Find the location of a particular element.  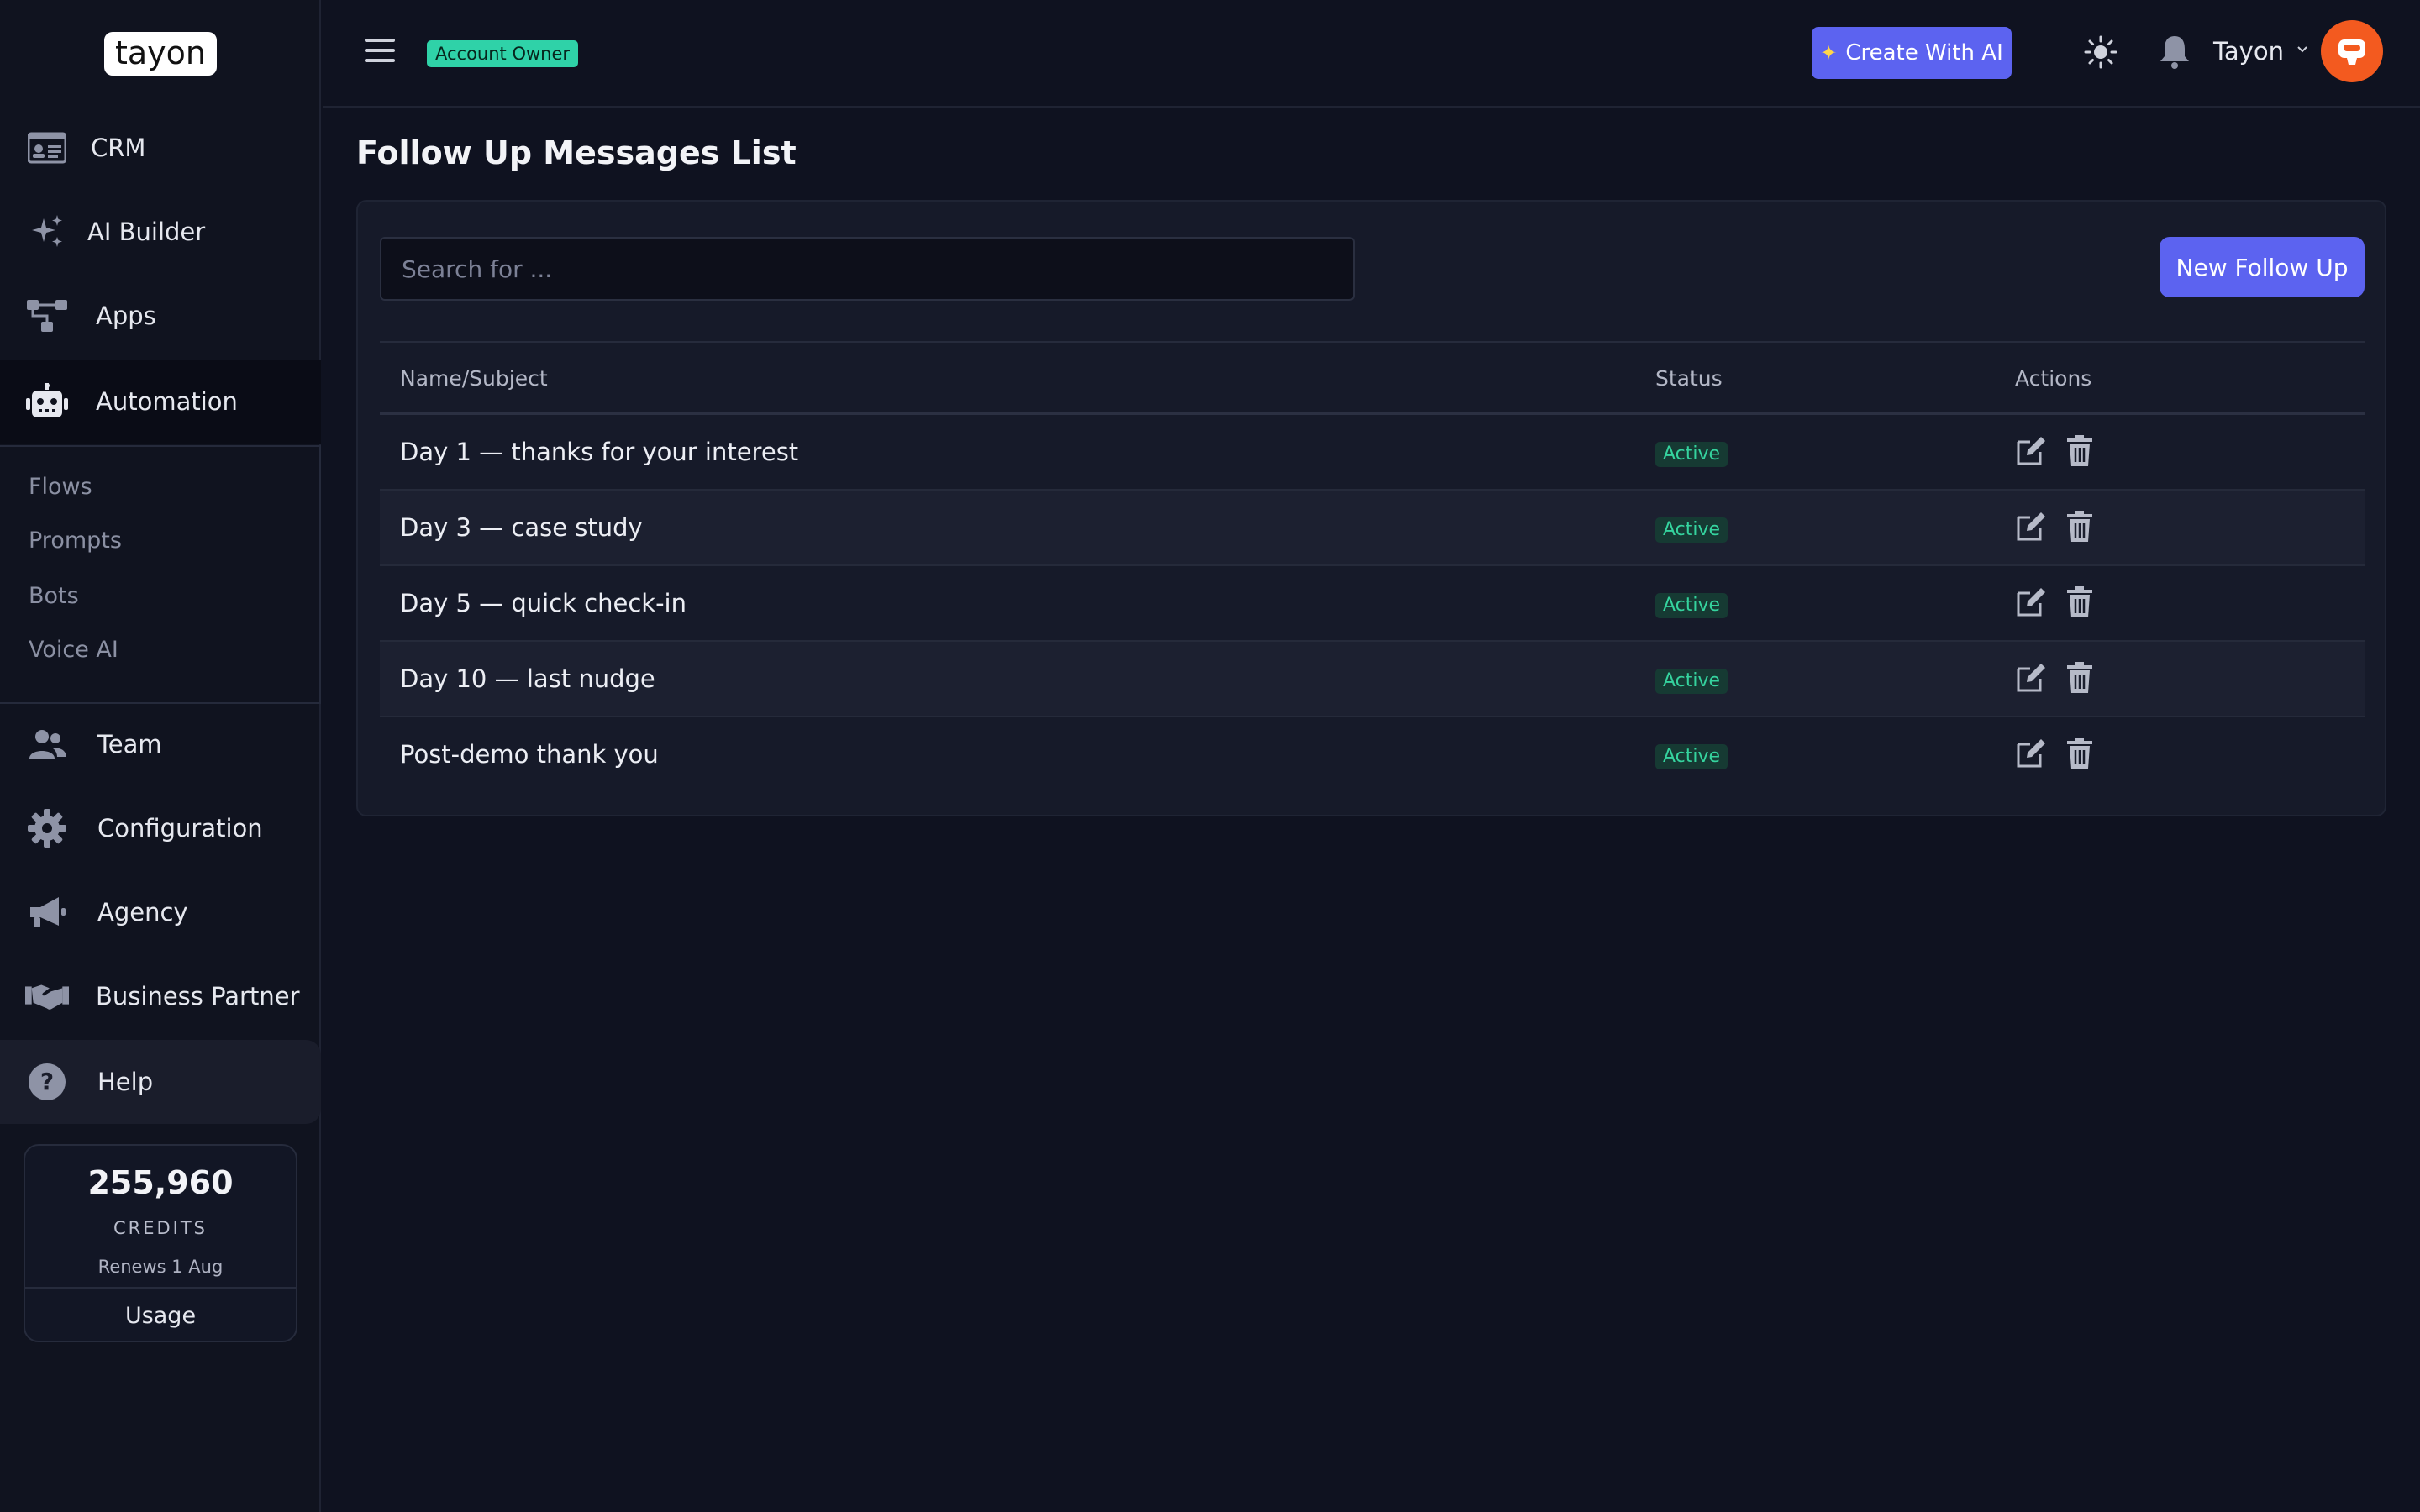

users-icon is located at coordinates (47, 744).